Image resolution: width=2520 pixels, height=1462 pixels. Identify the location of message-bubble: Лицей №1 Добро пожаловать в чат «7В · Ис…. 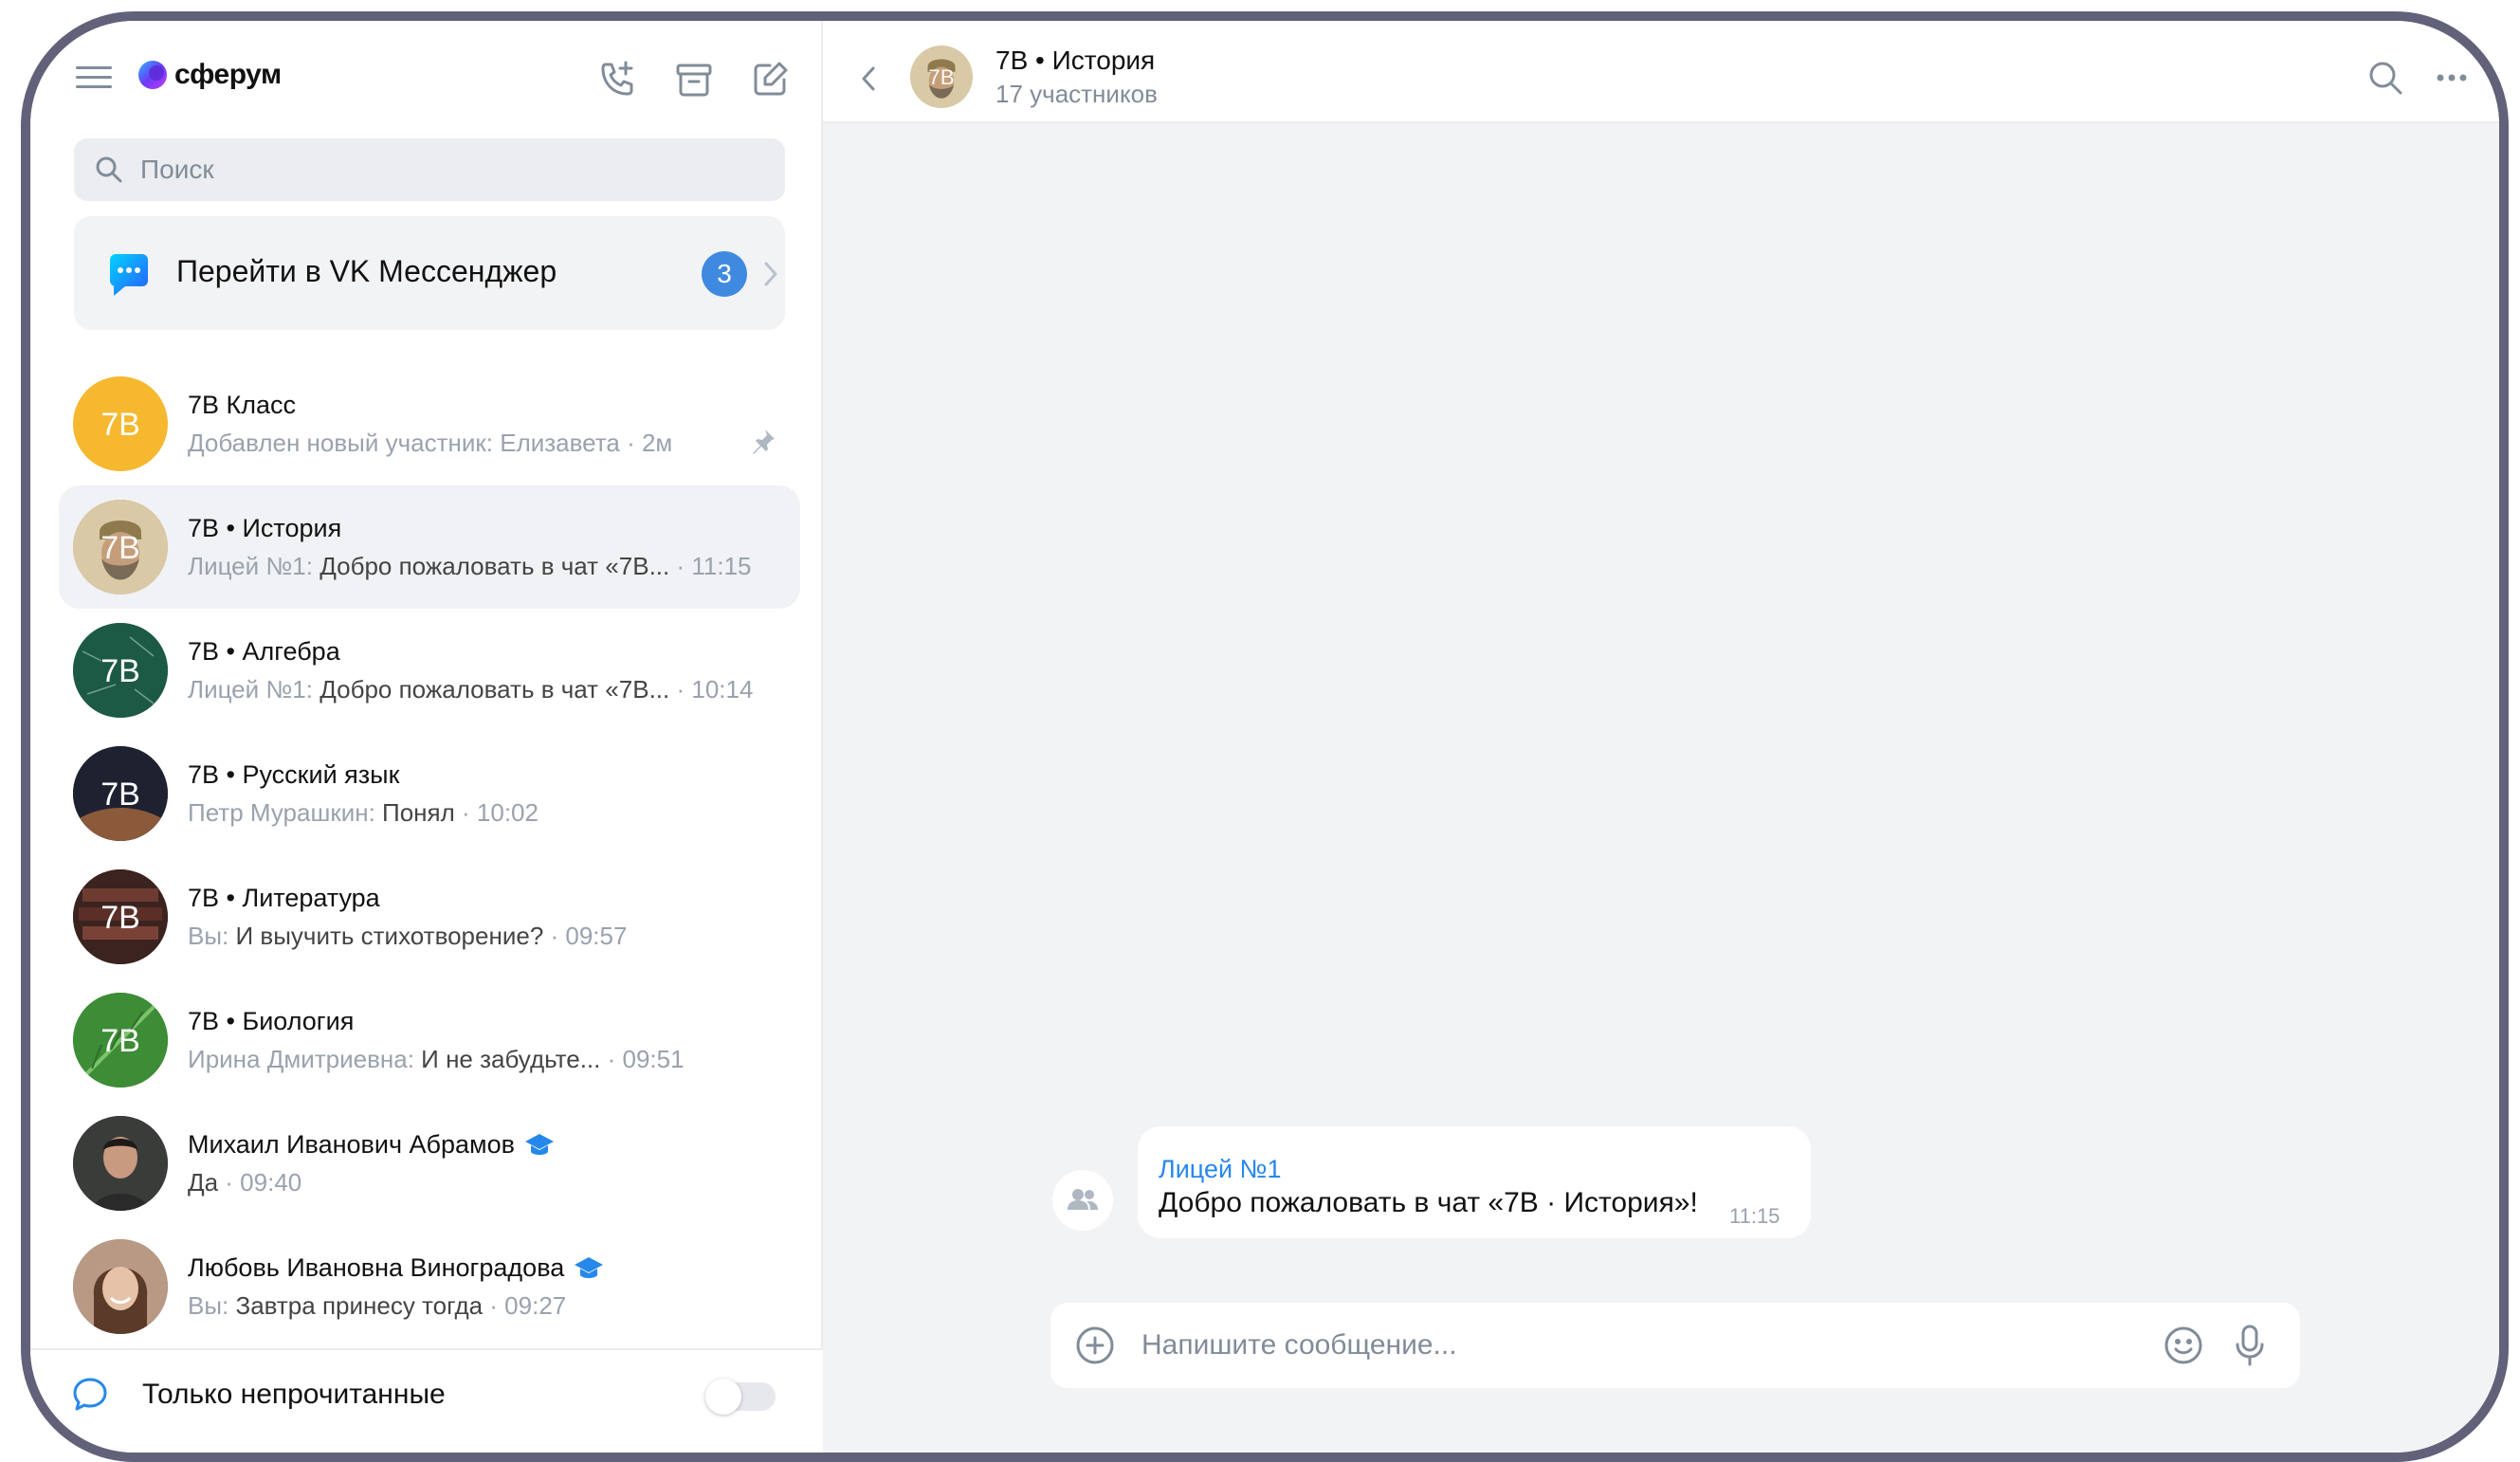
(1474, 1182).